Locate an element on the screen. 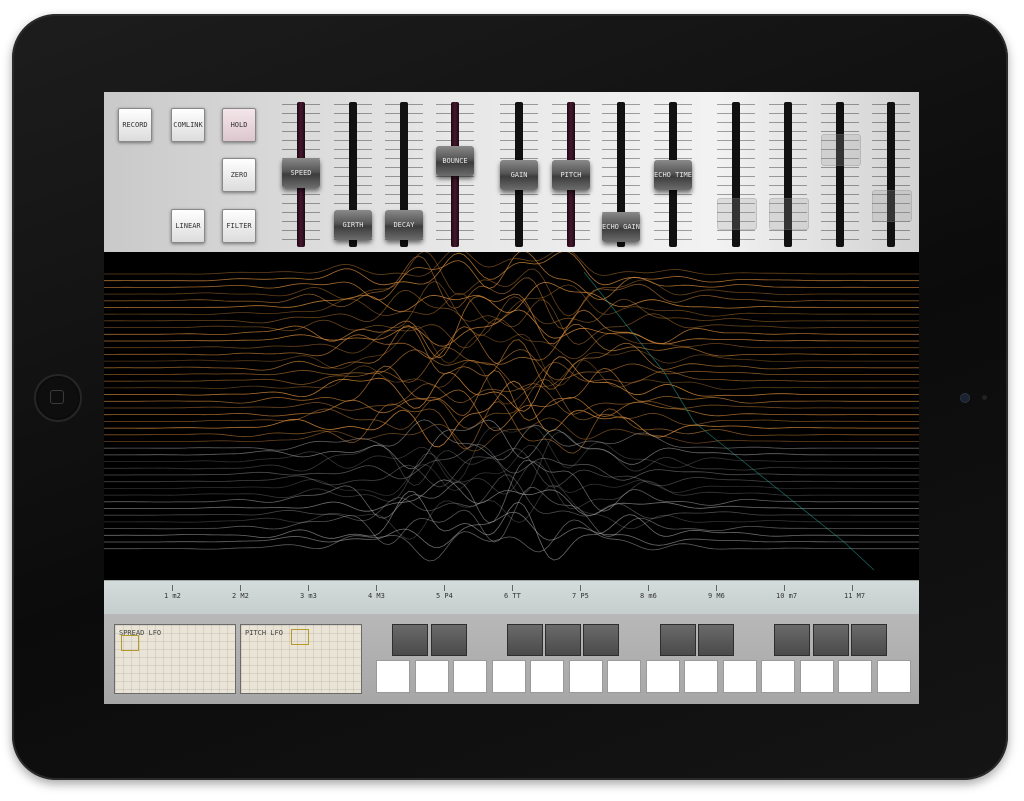 Image resolution: width=1024 pixels, height=801 pixels. speed-slider-knob: SPEED is located at coordinates (301, 173).